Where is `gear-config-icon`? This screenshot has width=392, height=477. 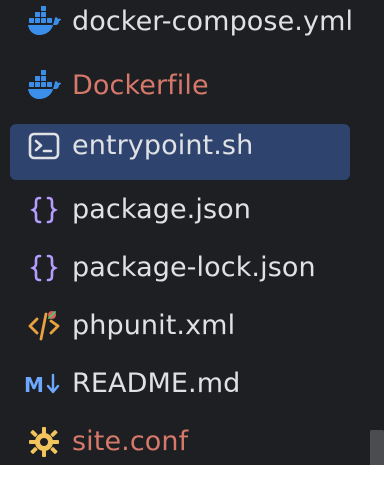
gear-config-icon is located at coordinates (44, 442).